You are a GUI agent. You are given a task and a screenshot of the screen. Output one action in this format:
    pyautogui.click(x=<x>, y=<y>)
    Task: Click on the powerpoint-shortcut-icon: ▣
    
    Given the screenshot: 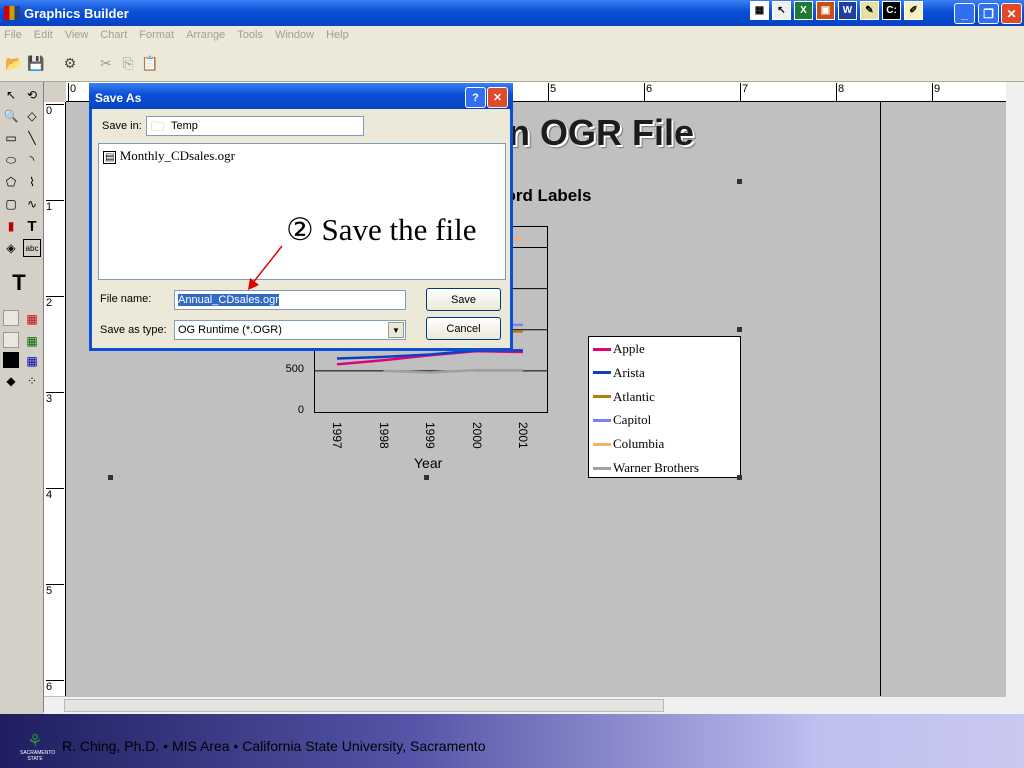 What is the action you would take?
    pyautogui.click(x=825, y=10)
    